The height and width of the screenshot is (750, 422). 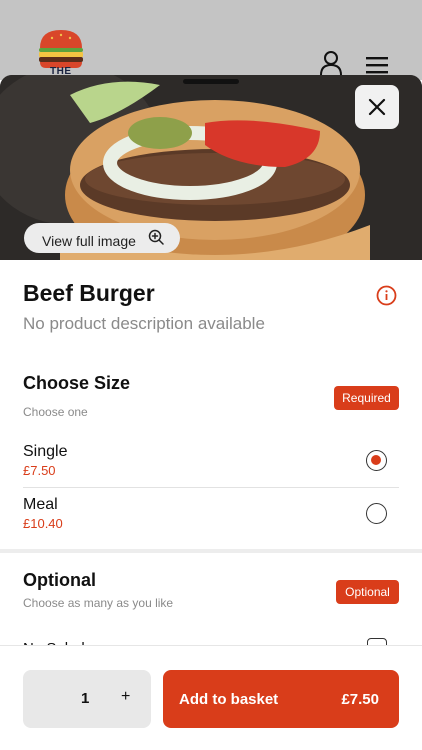 I want to click on sheet-grabber, so click(x=211, y=81).